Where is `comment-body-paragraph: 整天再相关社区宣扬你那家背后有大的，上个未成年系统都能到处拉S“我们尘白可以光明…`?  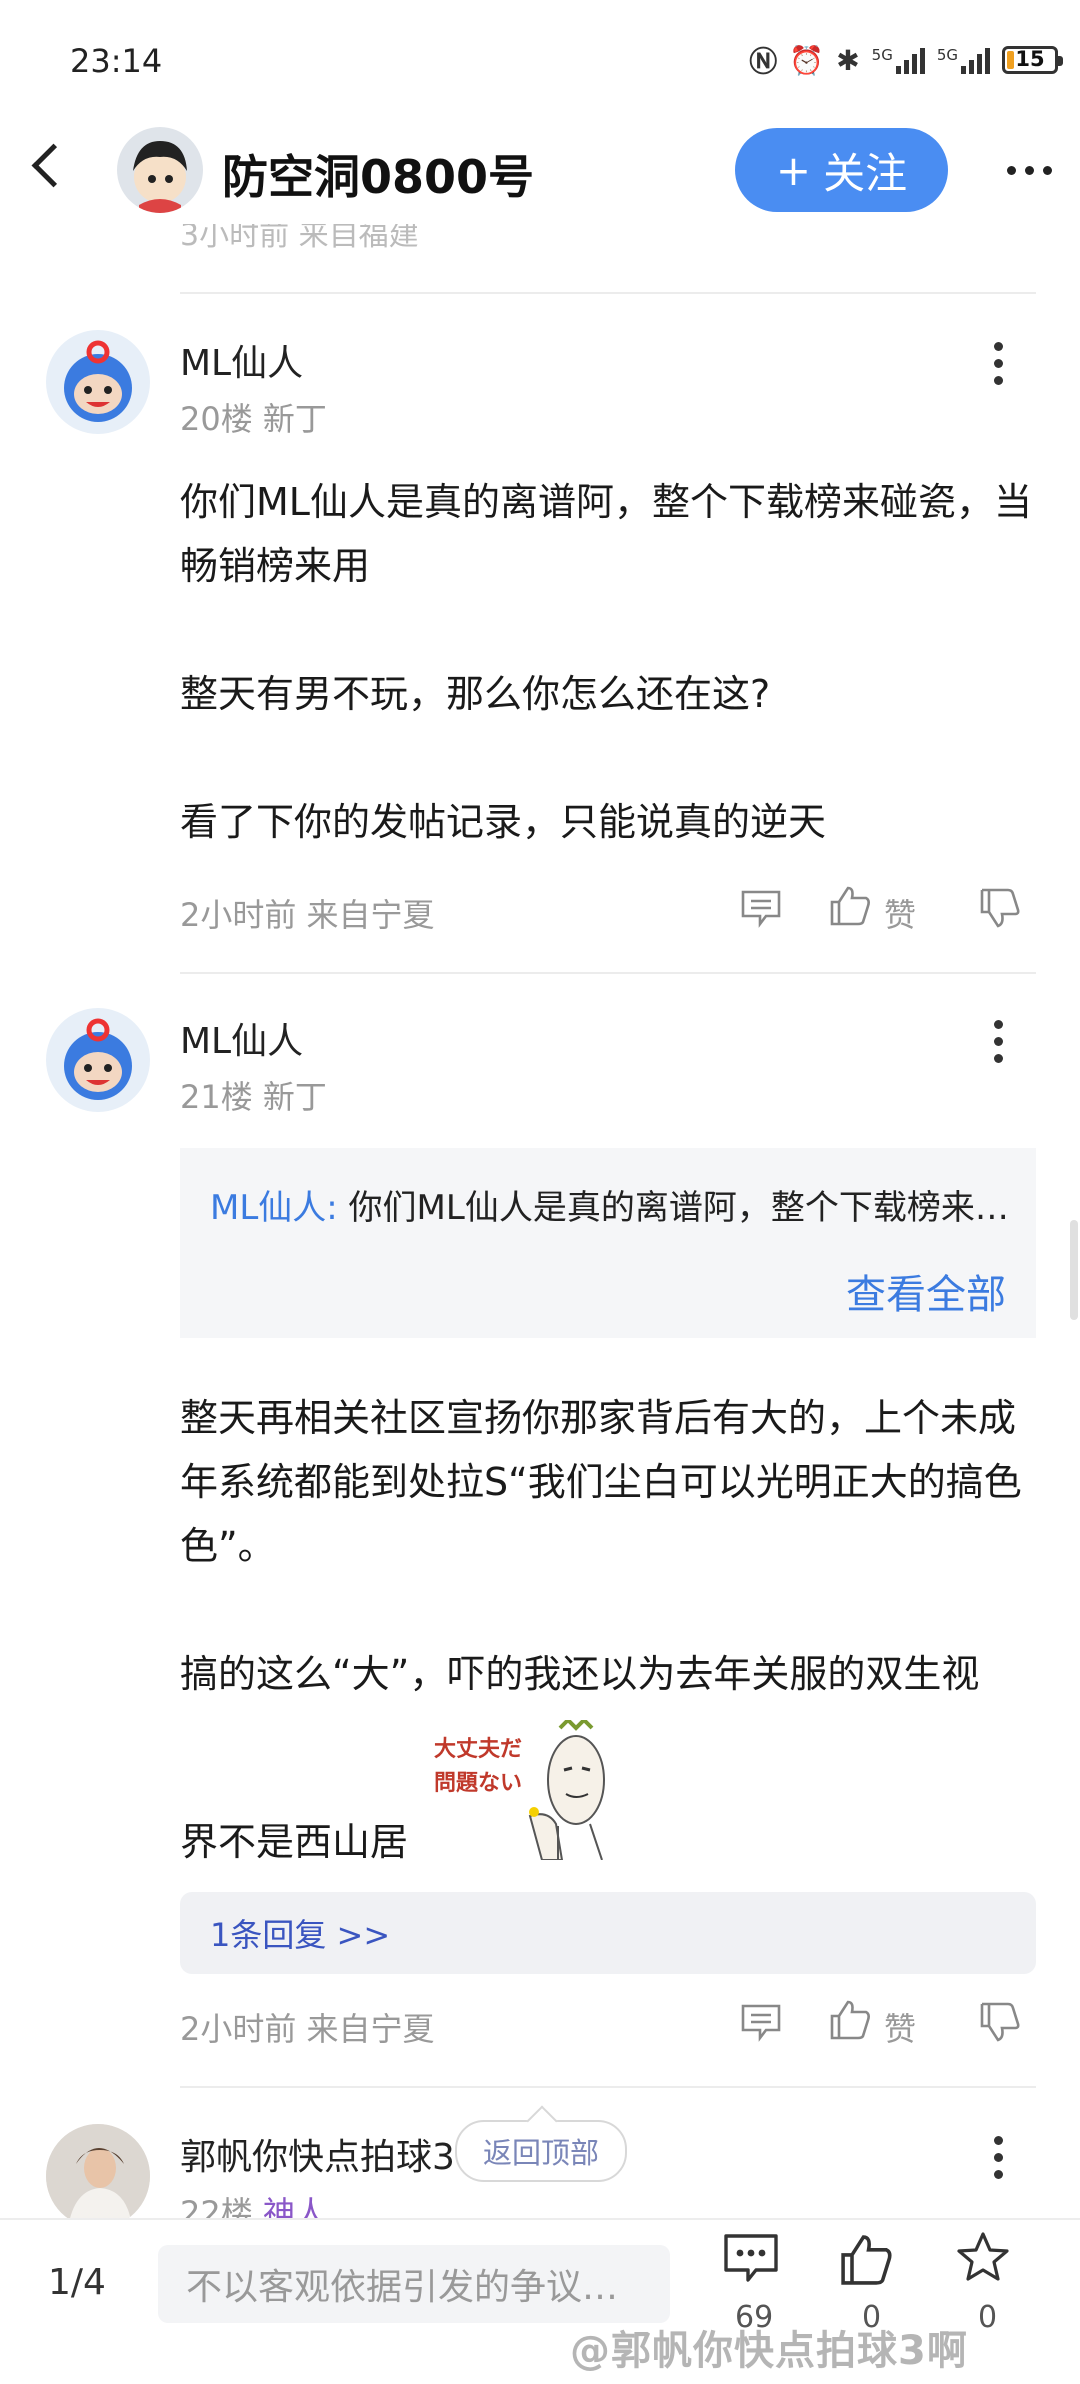 comment-body-paragraph: 整天再相关社区宣扬你那家背后有大的，上个未成年系统都能到处拉S“我们尘白可以光明… is located at coordinates (601, 1482).